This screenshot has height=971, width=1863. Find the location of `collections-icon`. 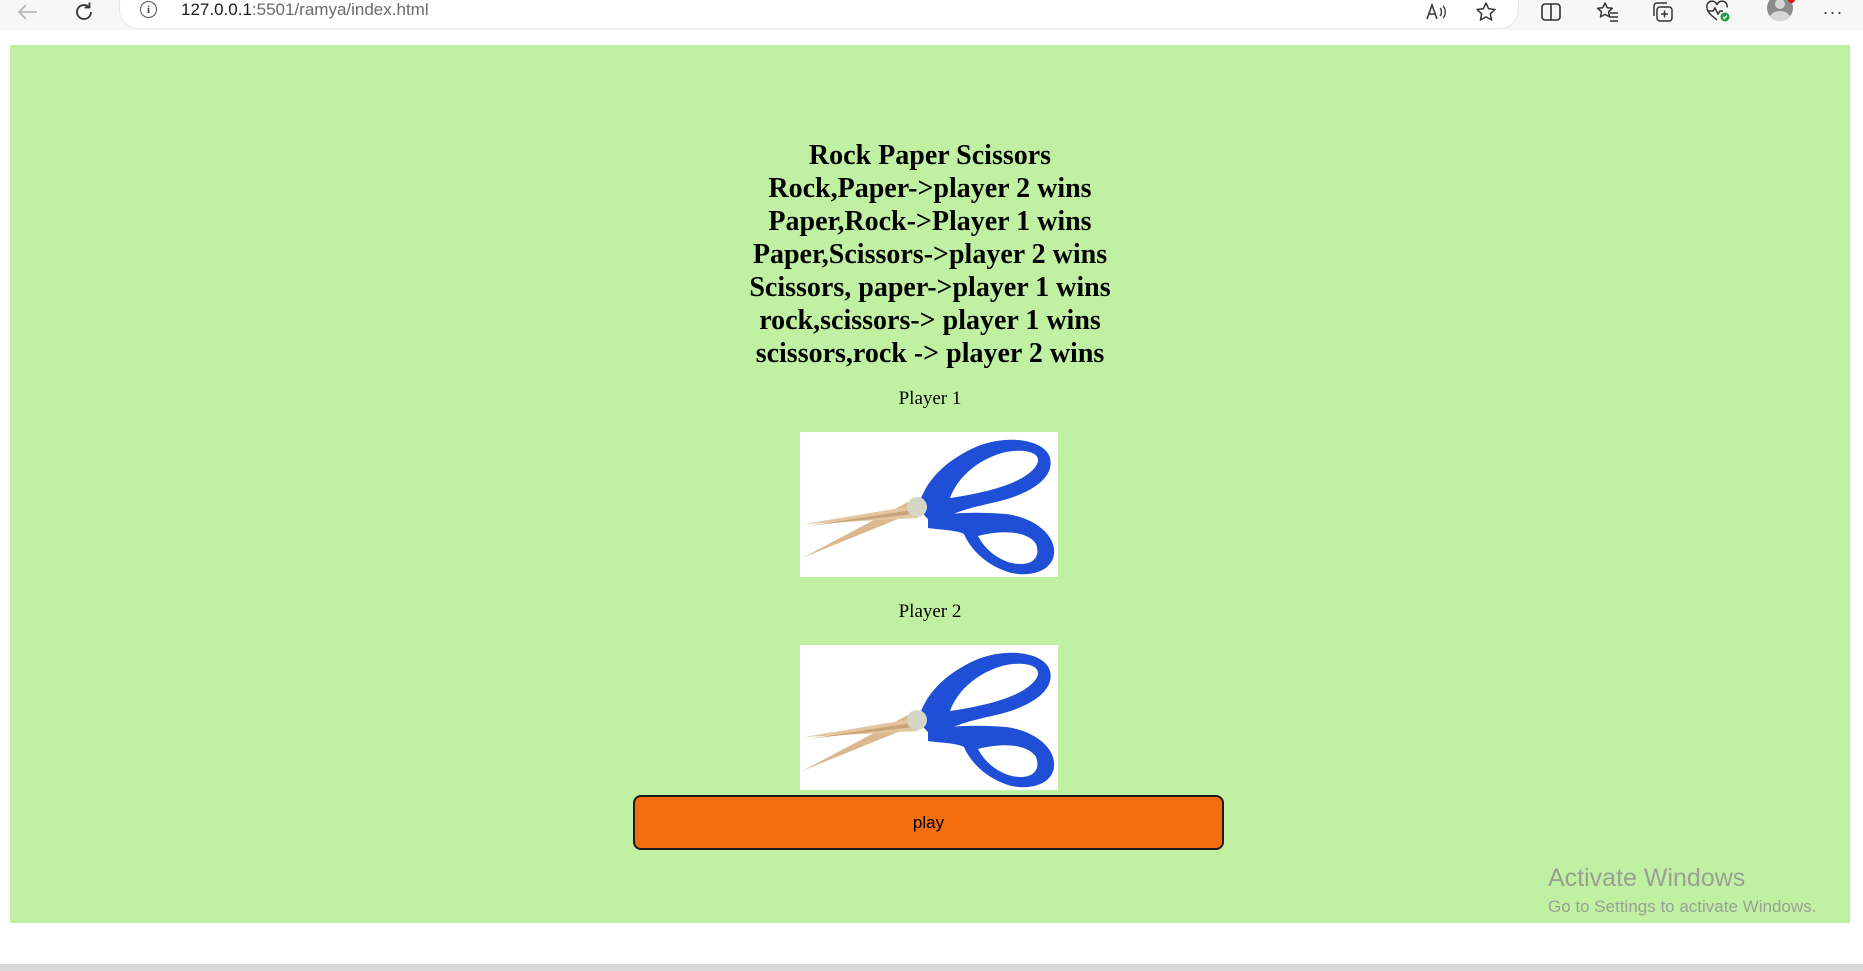

collections-icon is located at coordinates (1663, 12).